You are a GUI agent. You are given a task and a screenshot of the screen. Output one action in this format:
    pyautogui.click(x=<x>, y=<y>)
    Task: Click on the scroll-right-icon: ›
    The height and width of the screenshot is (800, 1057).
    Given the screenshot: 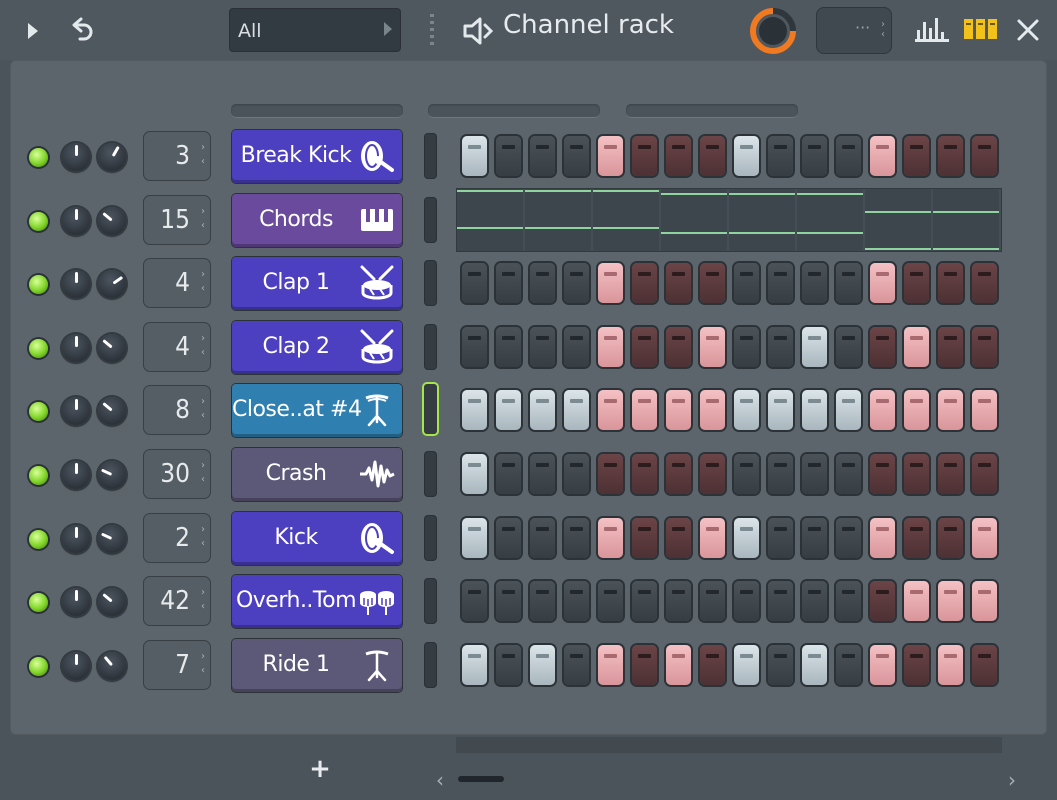 What is the action you would take?
    pyautogui.click(x=1012, y=780)
    